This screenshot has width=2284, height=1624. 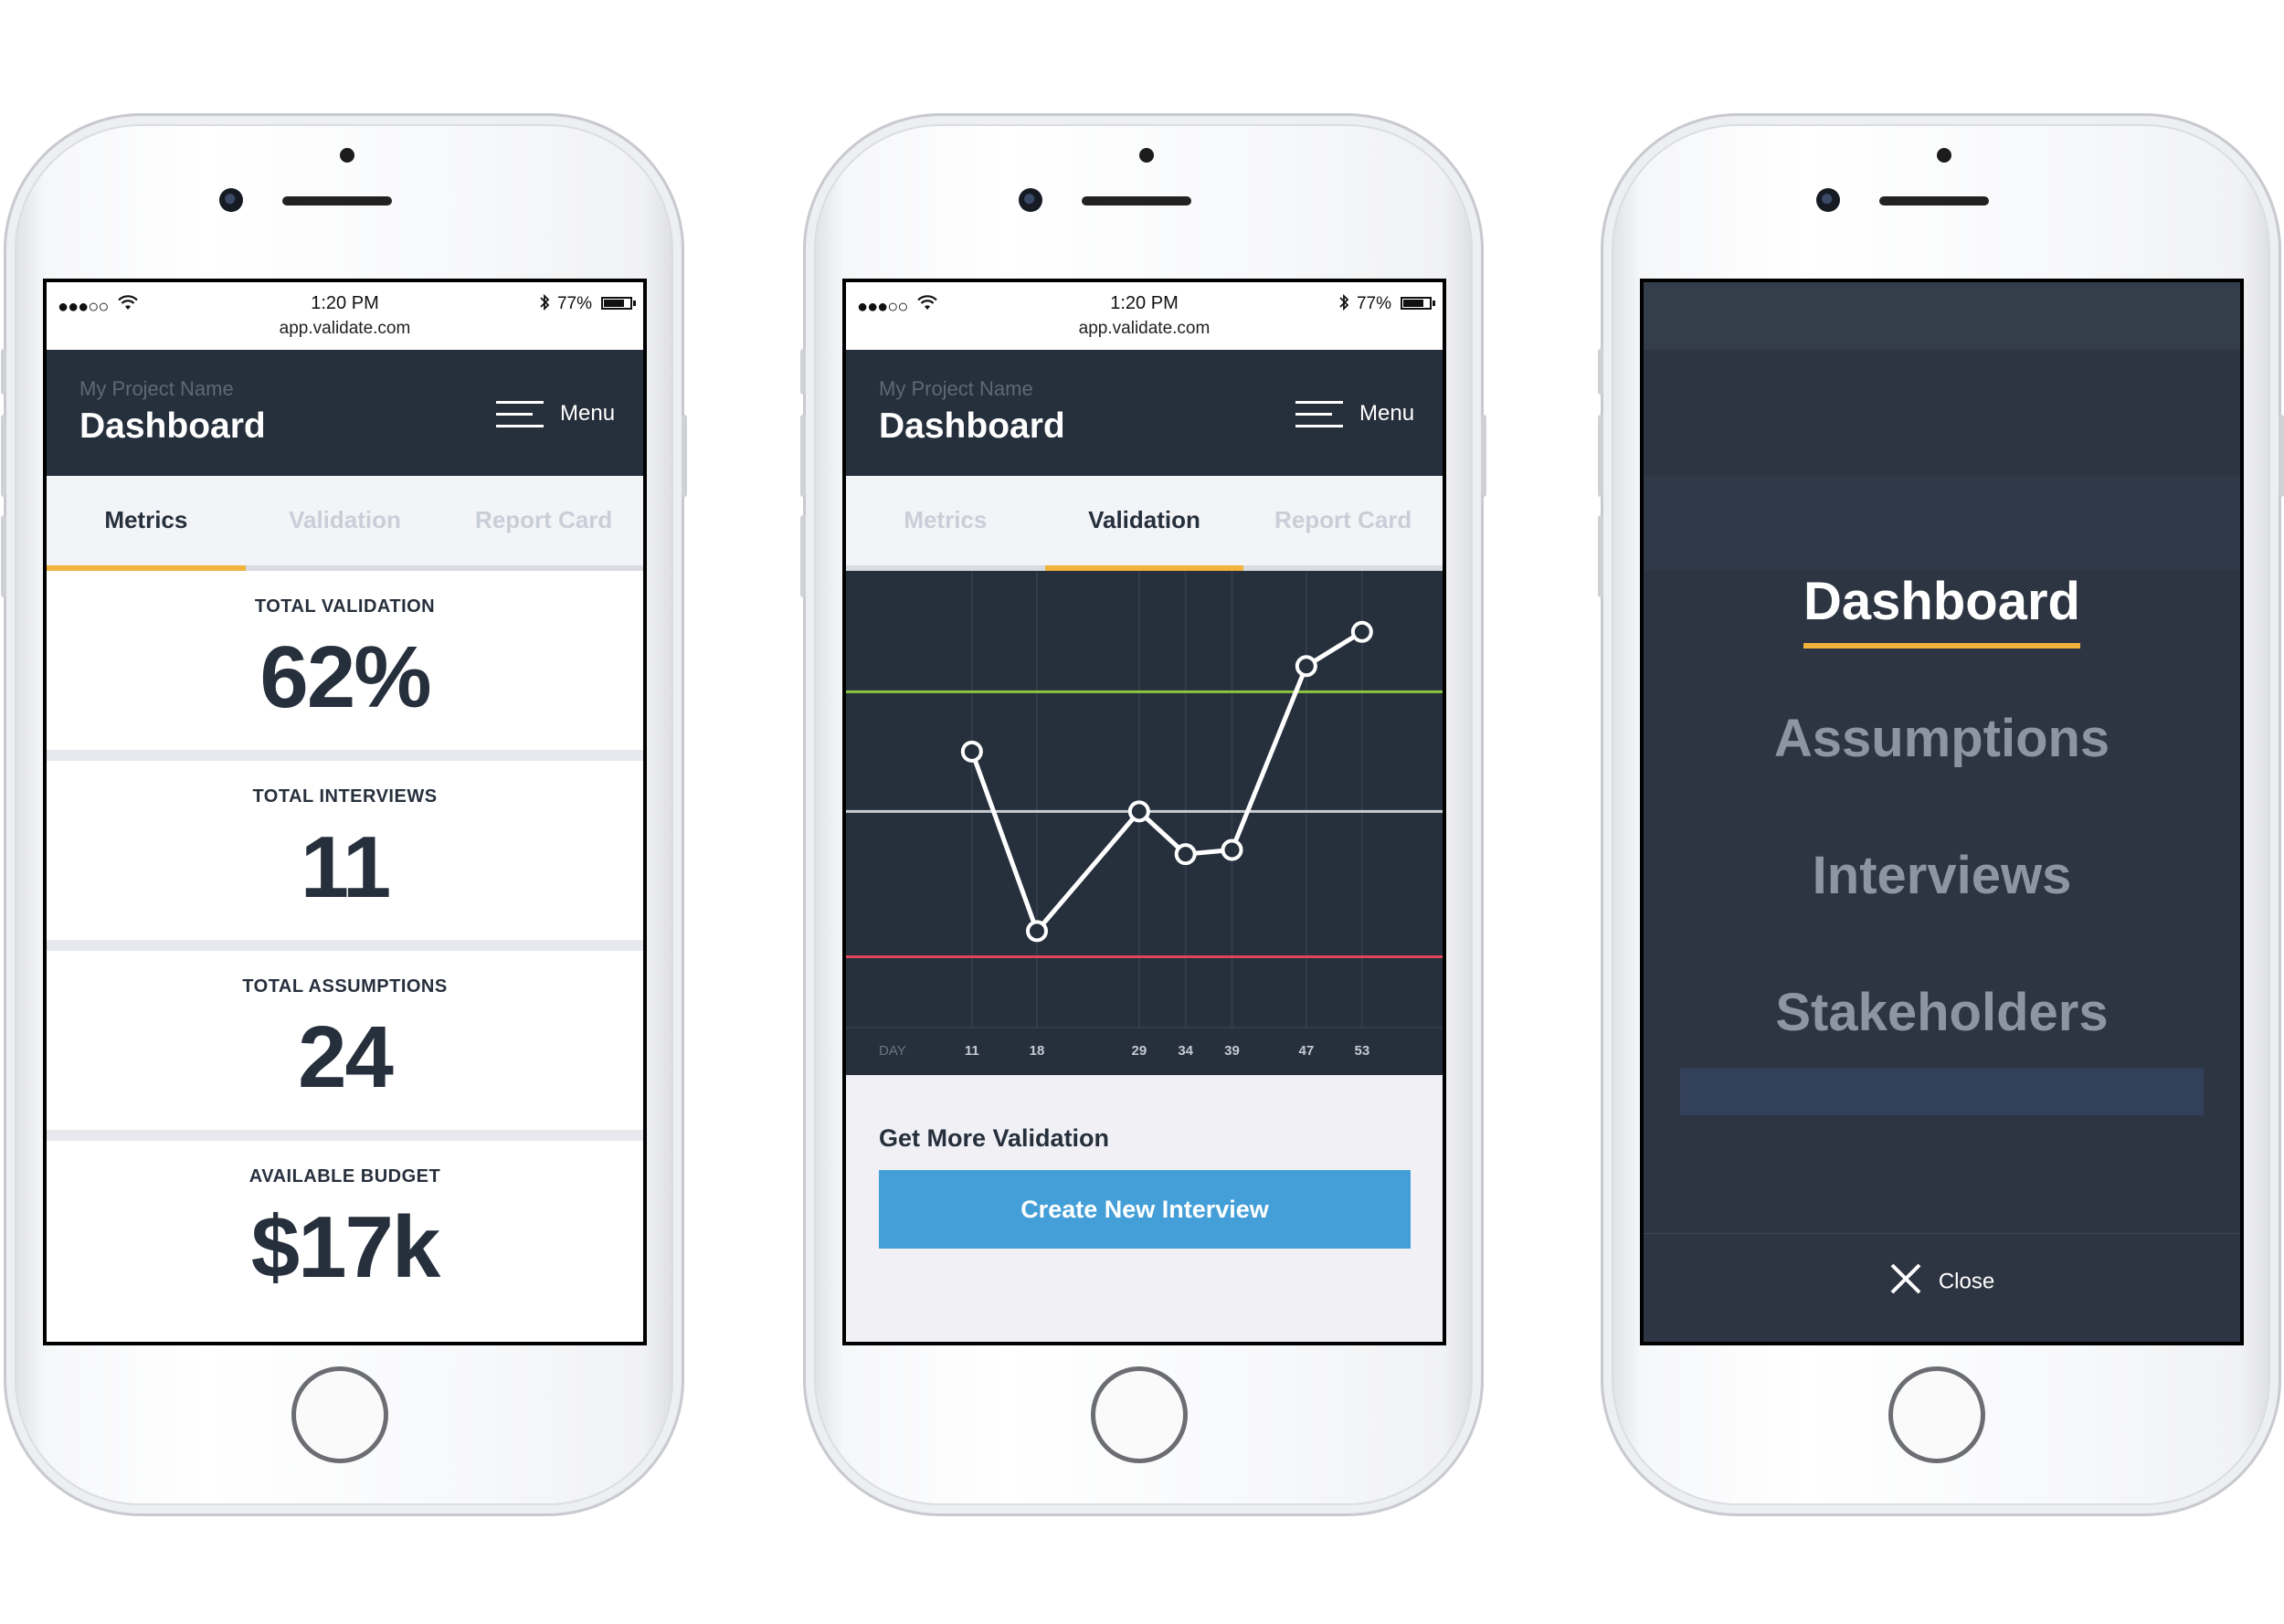 I want to click on validation-chart: DAY 11 18 29 34 39 47 53, so click(x=1144, y=823).